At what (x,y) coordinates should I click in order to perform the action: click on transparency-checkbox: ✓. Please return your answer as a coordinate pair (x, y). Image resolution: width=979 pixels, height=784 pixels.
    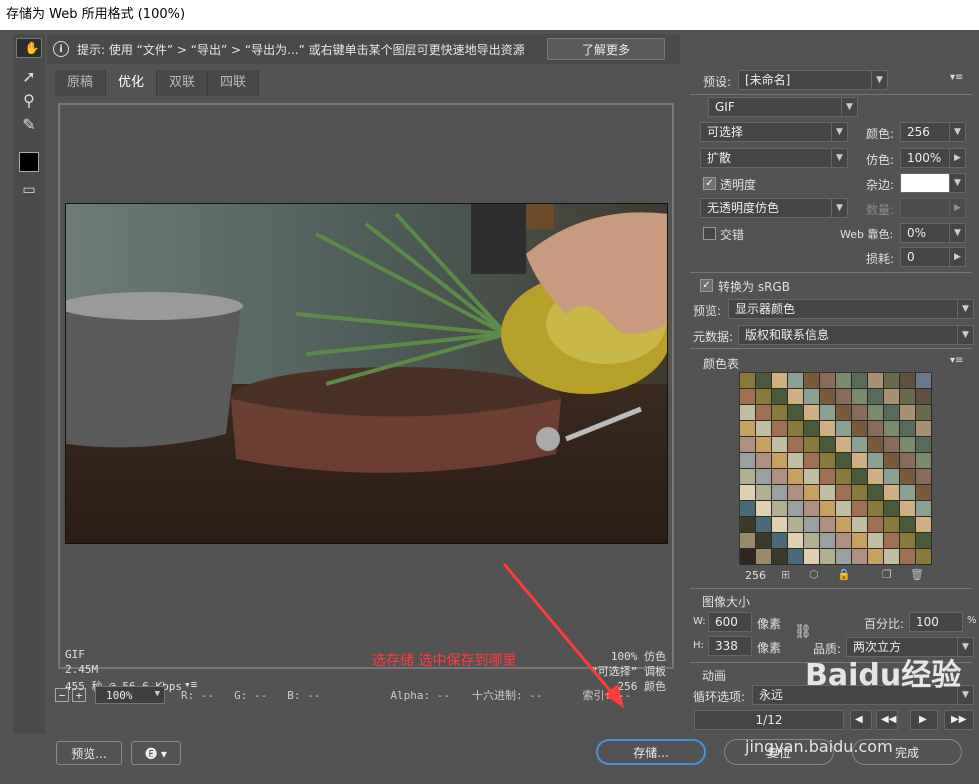
    Looking at the image, I should click on (709, 183).